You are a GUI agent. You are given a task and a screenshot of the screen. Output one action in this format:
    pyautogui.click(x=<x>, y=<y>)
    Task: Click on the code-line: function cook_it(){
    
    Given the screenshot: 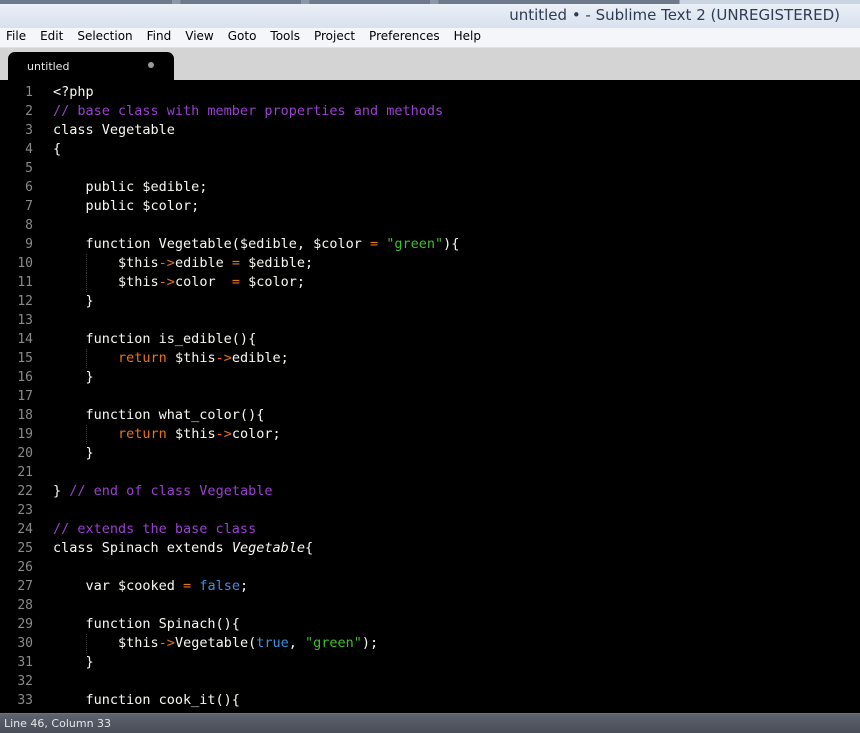 What is the action you would take?
    pyautogui.click(x=453, y=700)
    